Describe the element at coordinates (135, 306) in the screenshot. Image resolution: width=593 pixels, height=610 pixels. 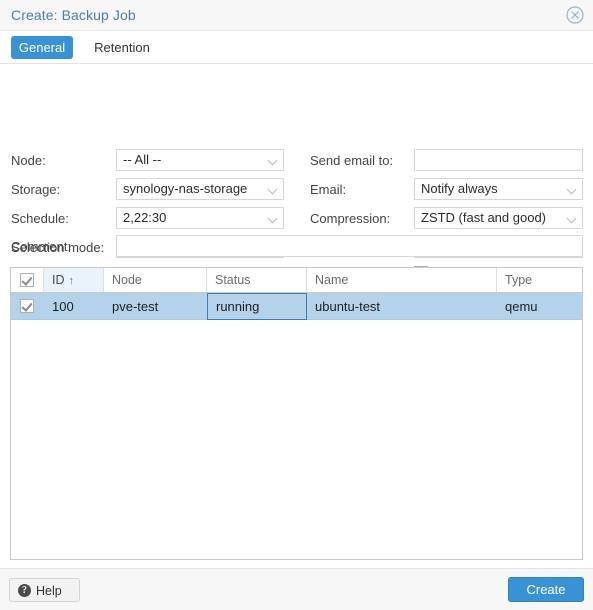
I see `cell-node: pve-test` at that location.